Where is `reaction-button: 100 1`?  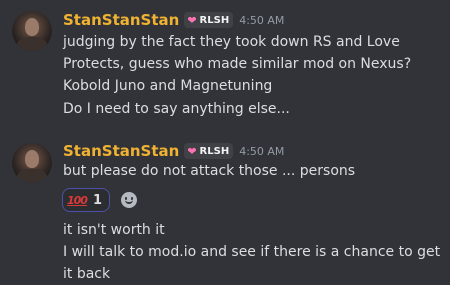
reaction-button: 100 1 is located at coordinates (86, 200).